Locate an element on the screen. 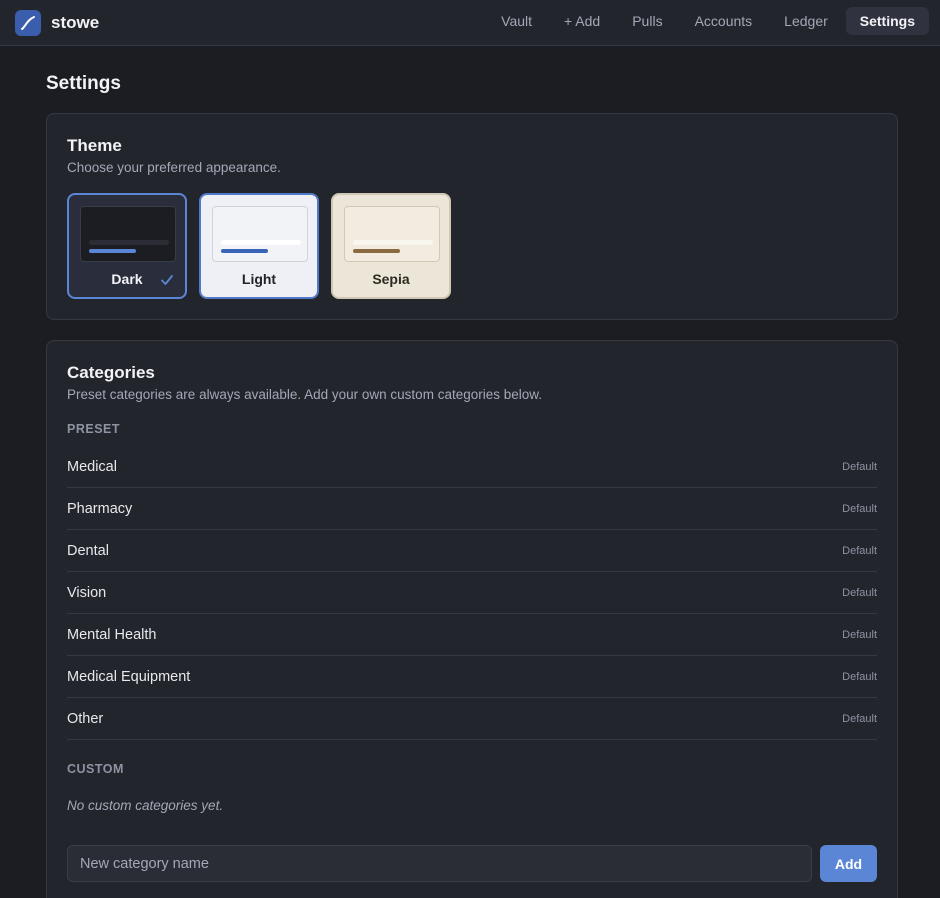  category-name: Pharmacy is located at coordinates (100, 508).